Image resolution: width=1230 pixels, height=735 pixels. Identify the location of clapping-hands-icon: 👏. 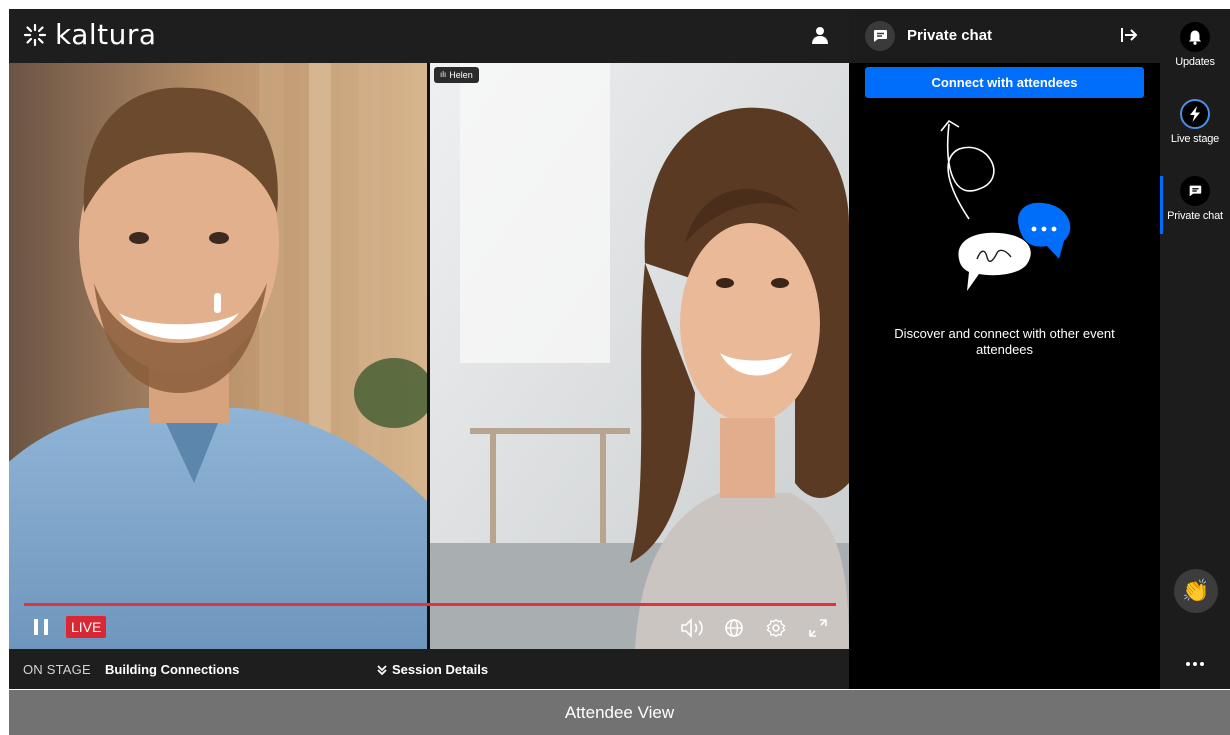
(1196, 591).